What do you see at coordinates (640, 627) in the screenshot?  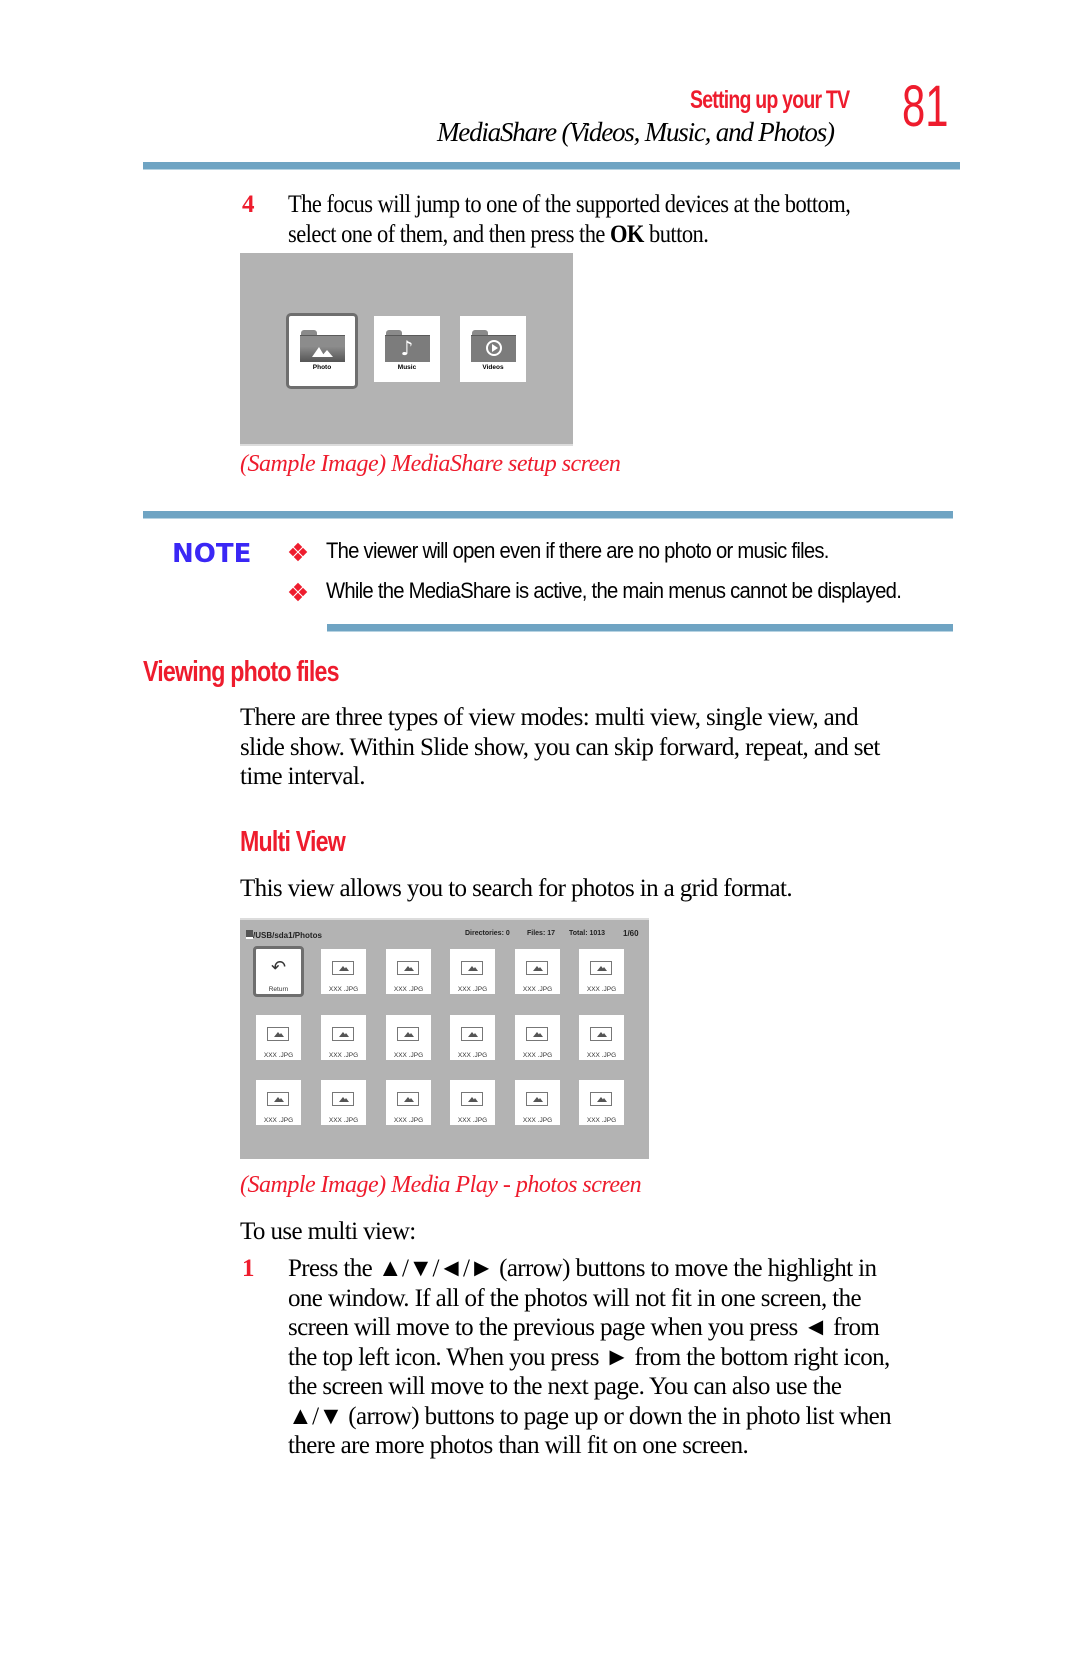 I see `note-bottom-rule` at bounding box center [640, 627].